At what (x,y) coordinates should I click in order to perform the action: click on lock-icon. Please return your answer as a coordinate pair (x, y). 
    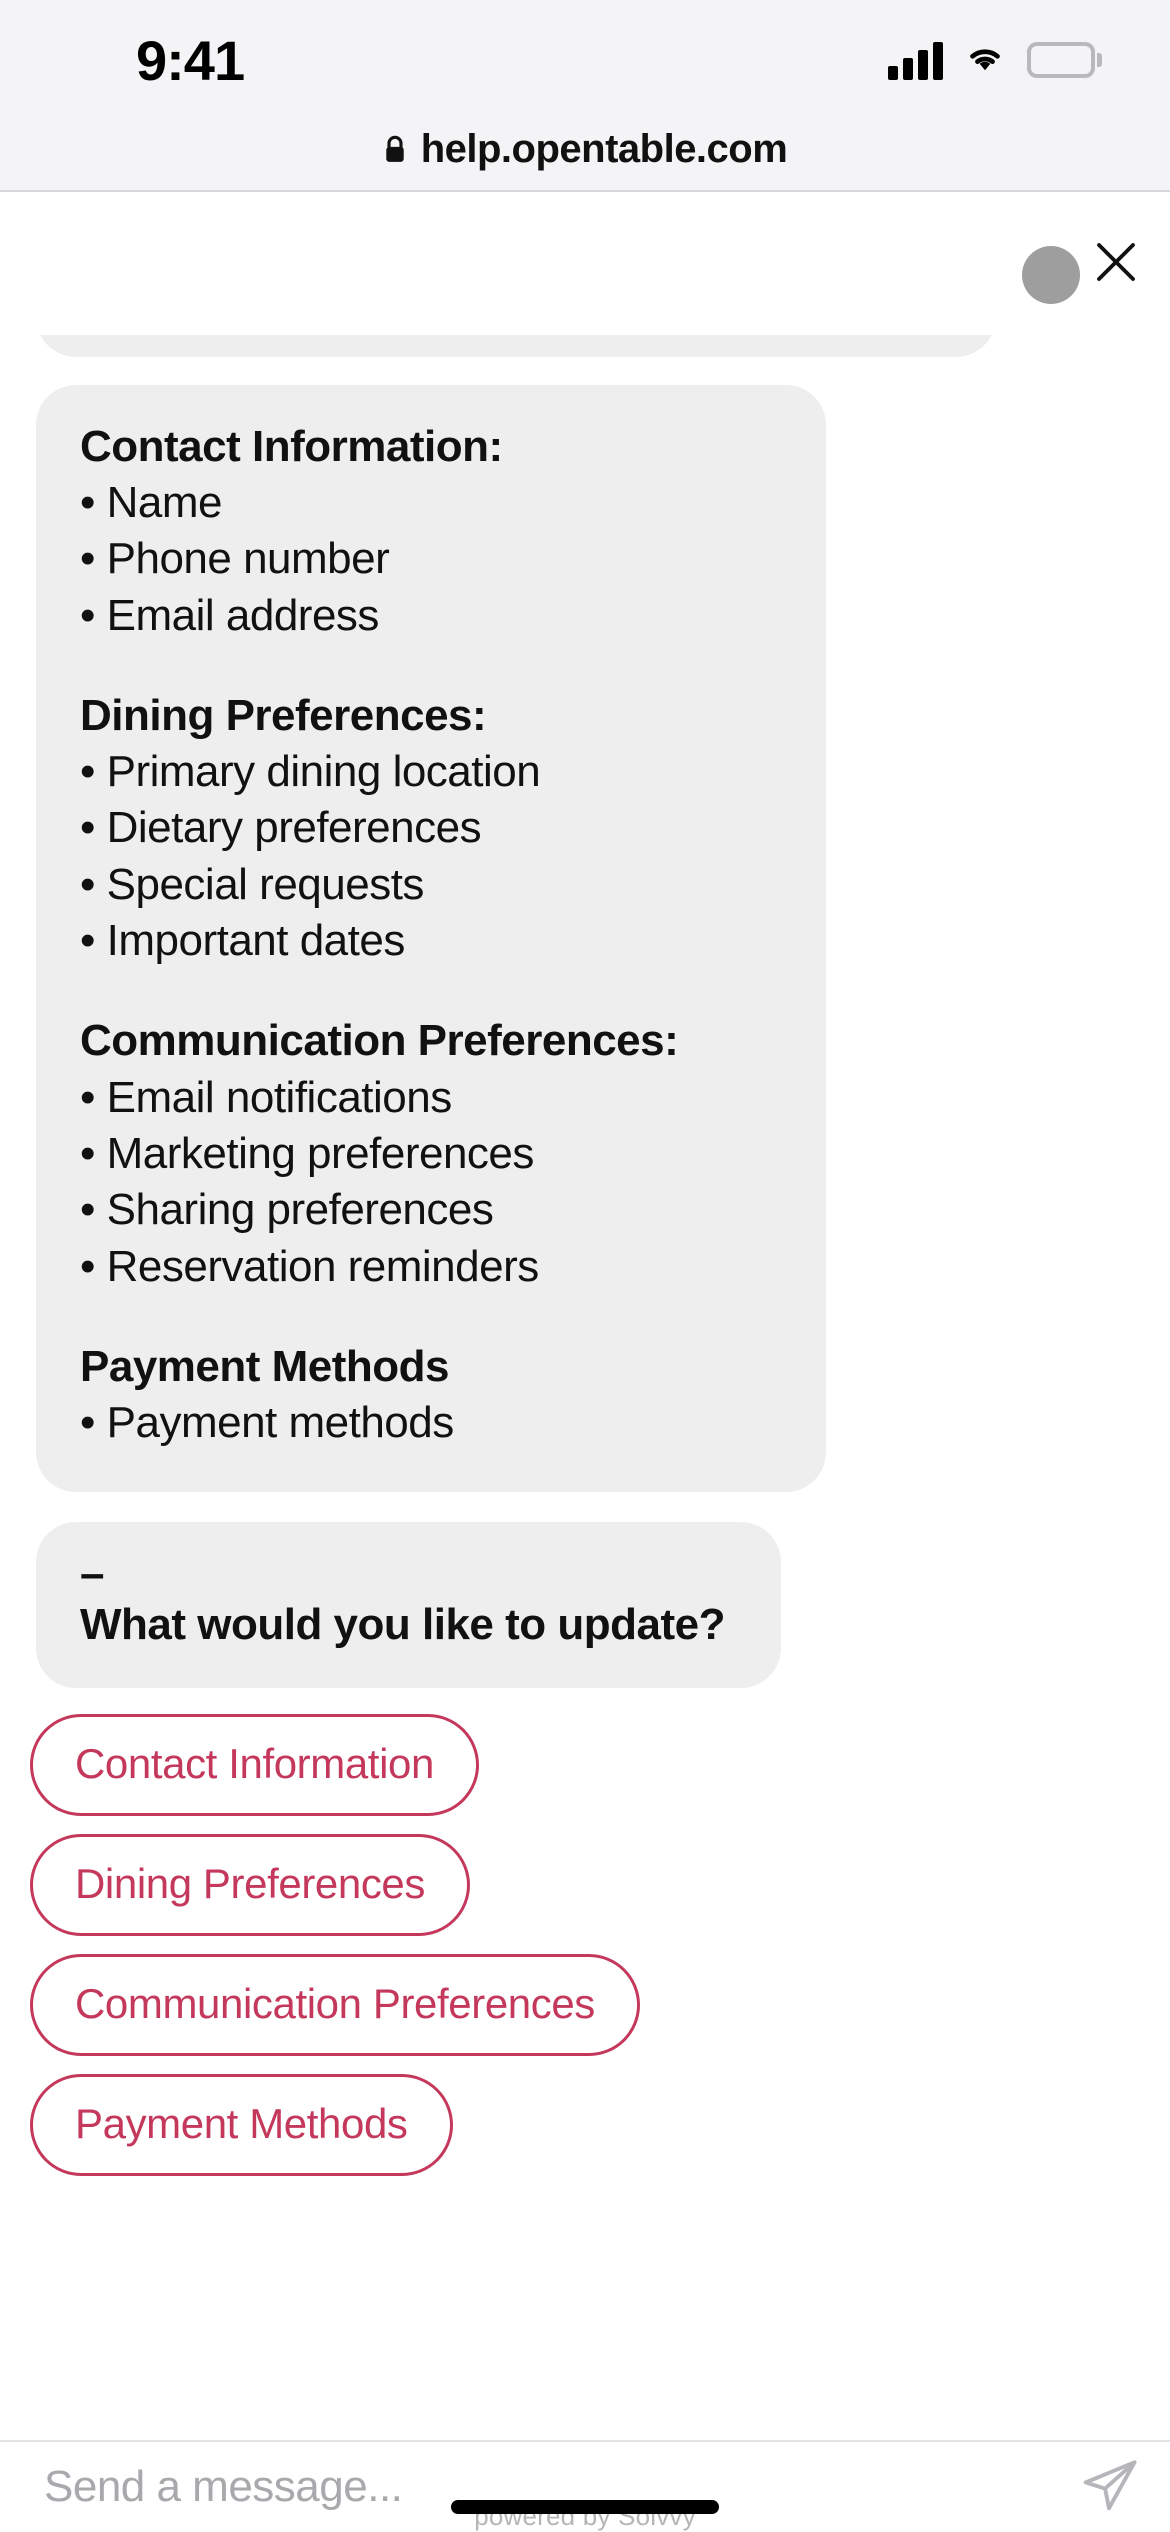
    Looking at the image, I should click on (395, 149).